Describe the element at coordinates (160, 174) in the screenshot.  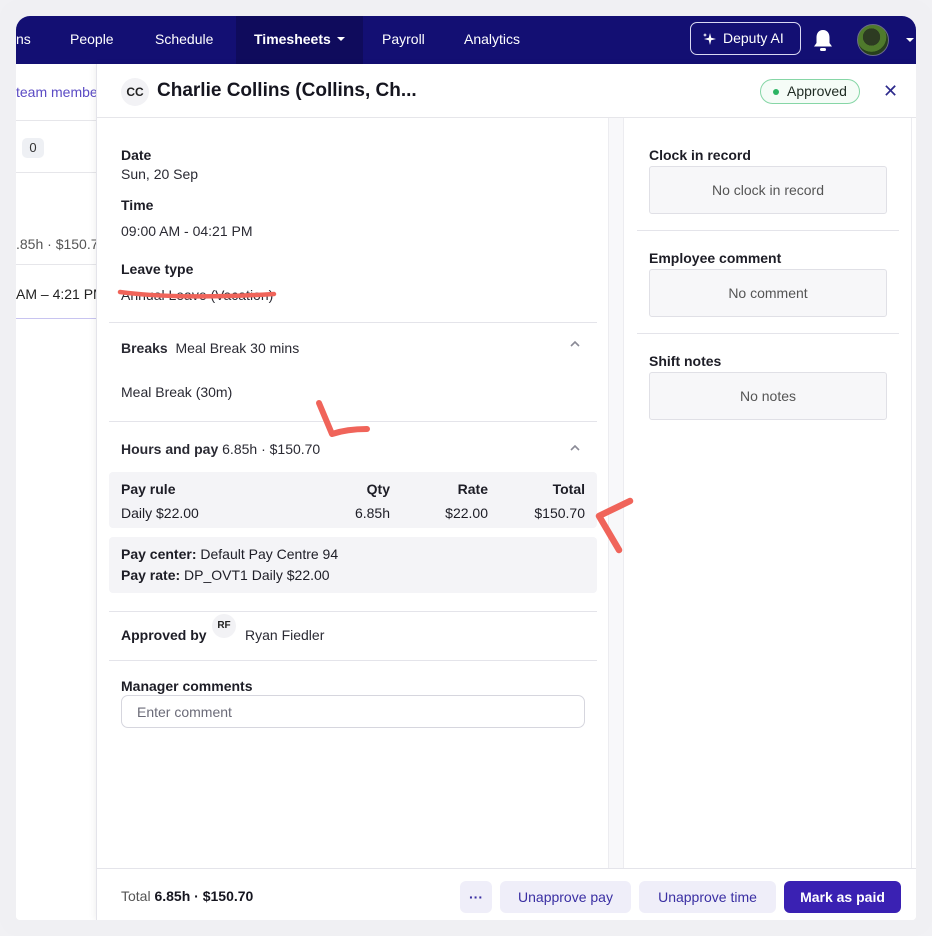
I see `date-value: Sun, 20 Sep` at that location.